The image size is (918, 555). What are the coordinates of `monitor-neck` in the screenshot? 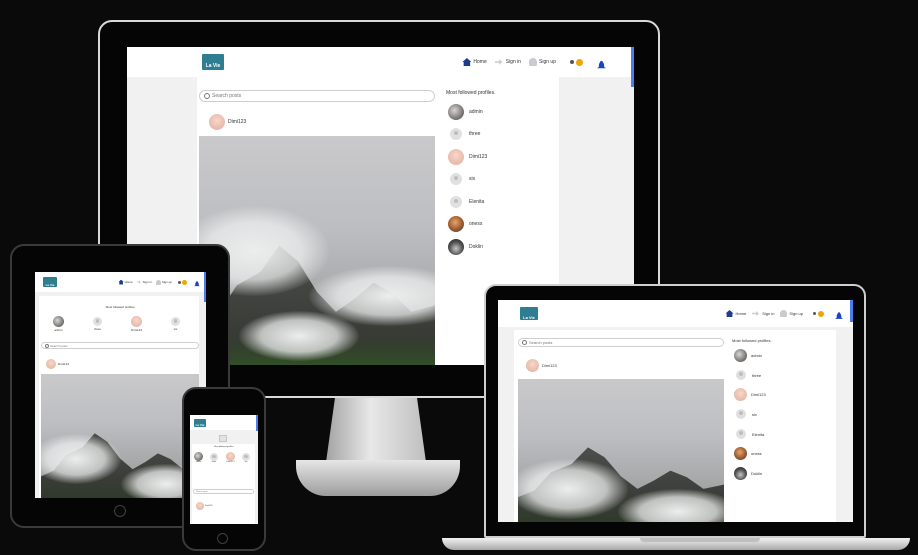 It's located at (376, 429).